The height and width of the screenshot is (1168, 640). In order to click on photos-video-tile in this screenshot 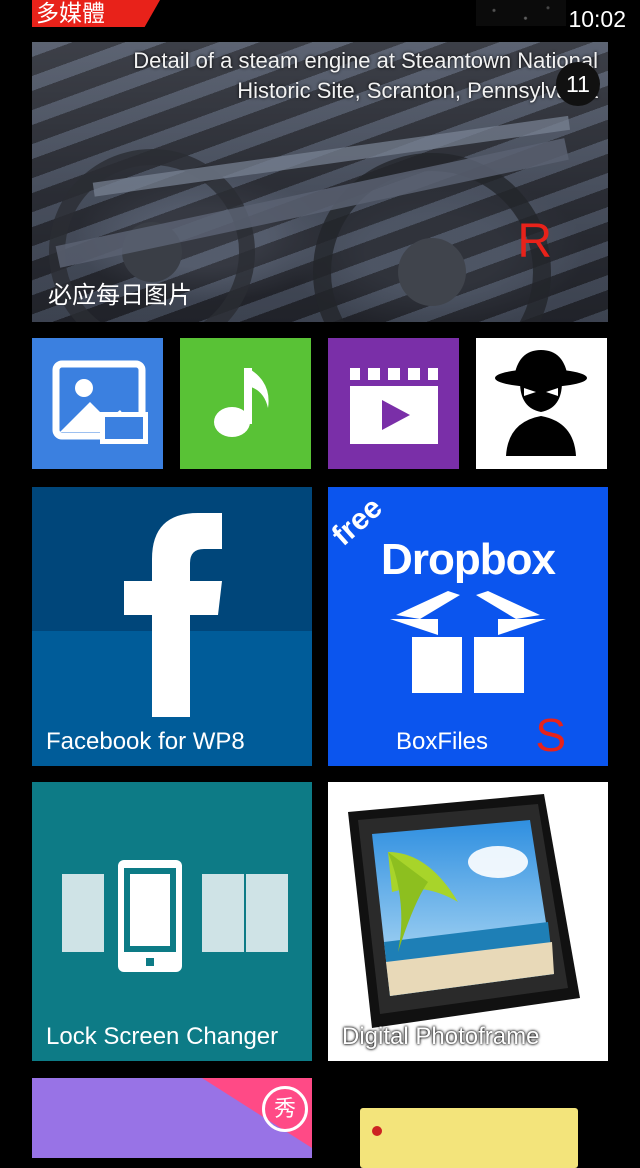, I will do `click(97, 403)`.